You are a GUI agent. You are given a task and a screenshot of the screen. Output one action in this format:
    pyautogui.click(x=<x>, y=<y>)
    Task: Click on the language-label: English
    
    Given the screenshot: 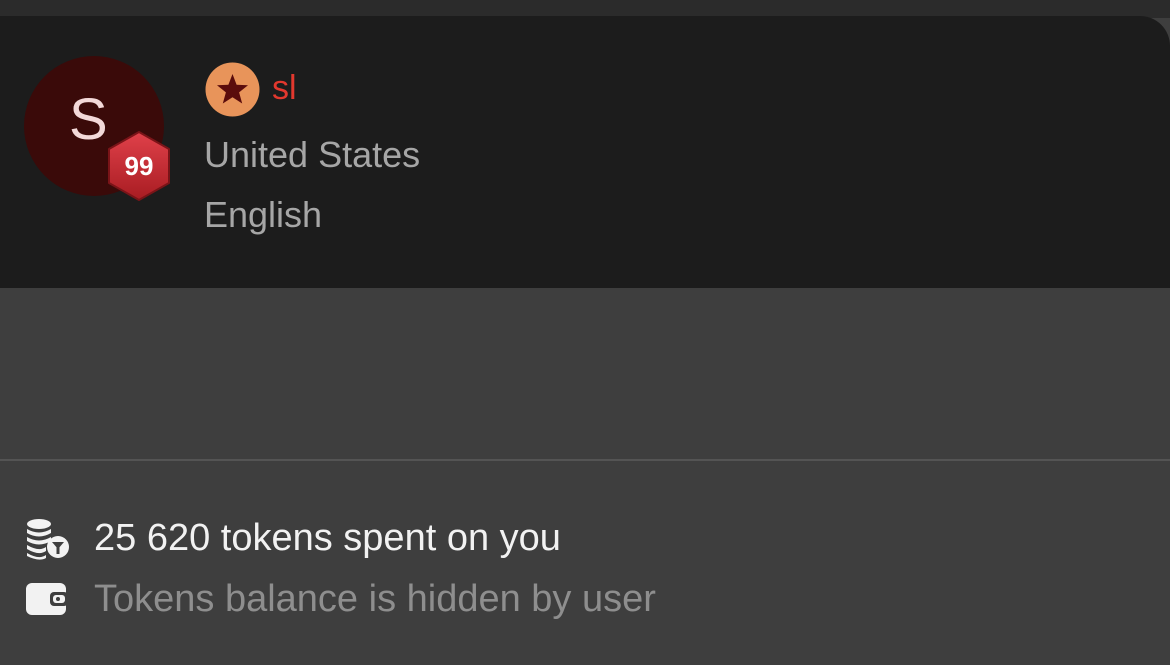 What is the action you would take?
    pyautogui.click(x=263, y=214)
    